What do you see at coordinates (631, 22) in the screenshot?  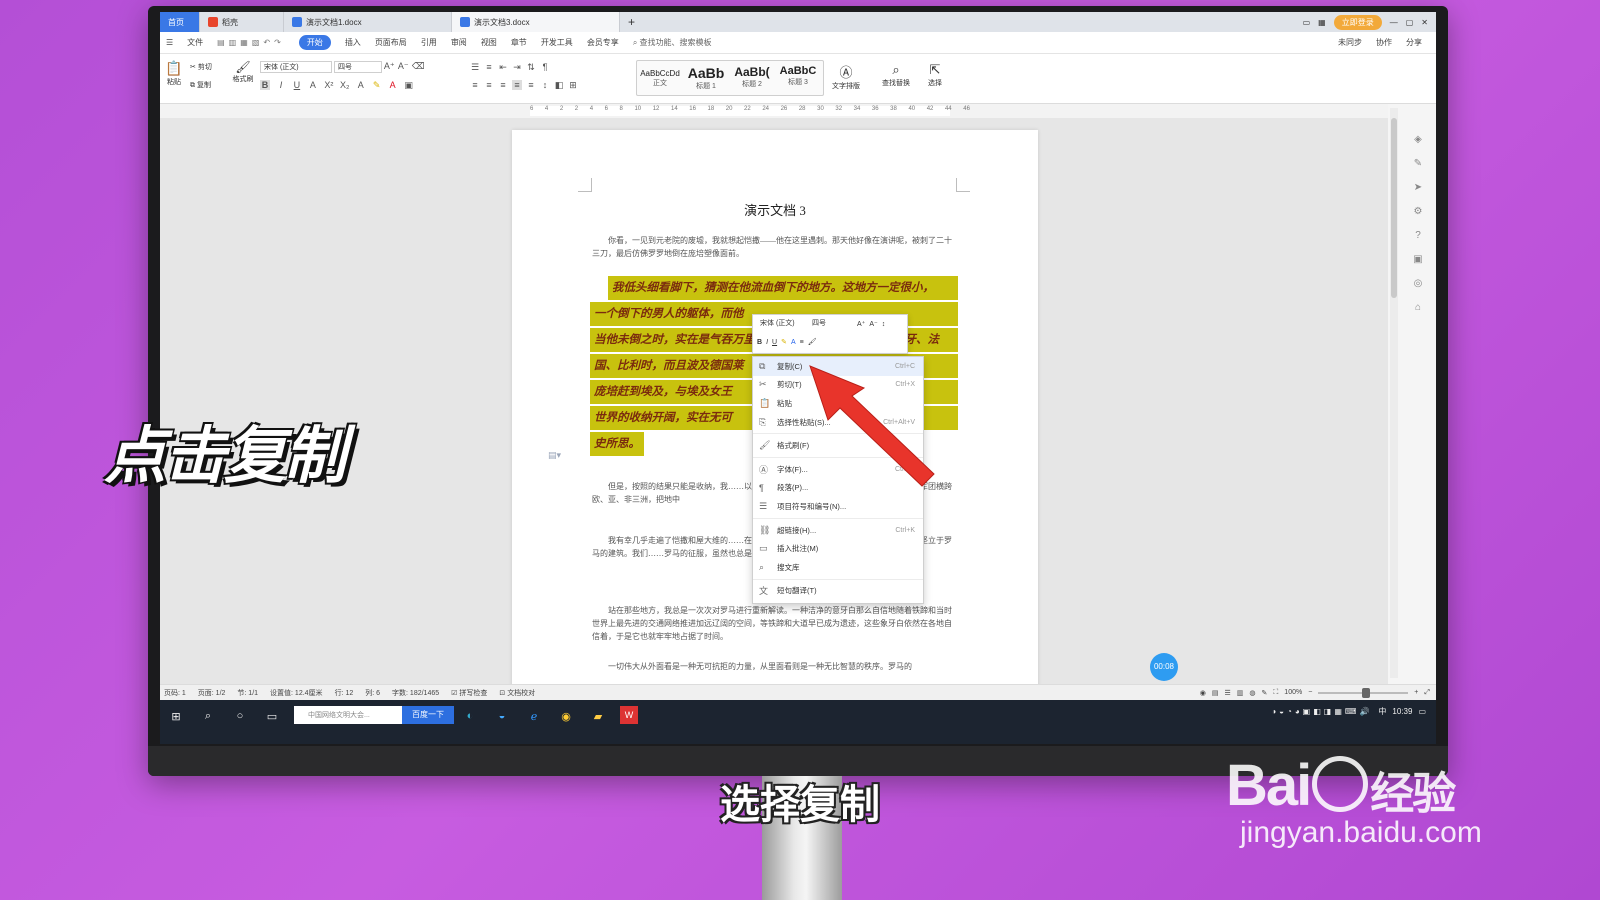 I see `new-tab-button: +` at bounding box center [631, 22].